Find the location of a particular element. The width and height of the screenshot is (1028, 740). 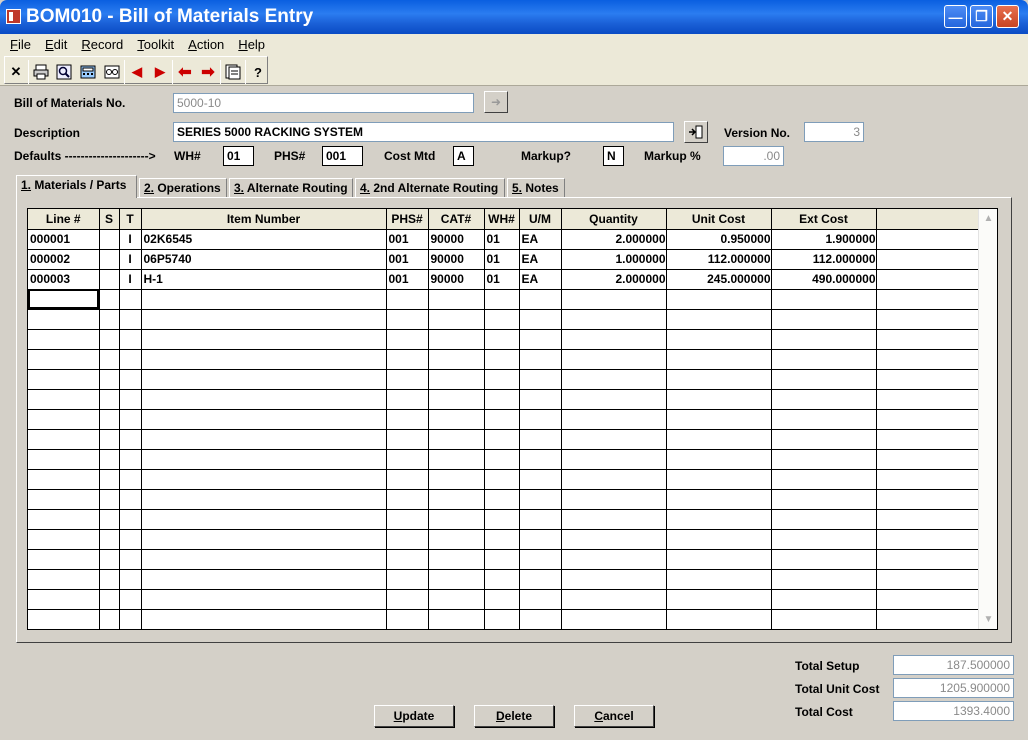

scroll-down-icon: ▼ is located at coordinates (988, 619).